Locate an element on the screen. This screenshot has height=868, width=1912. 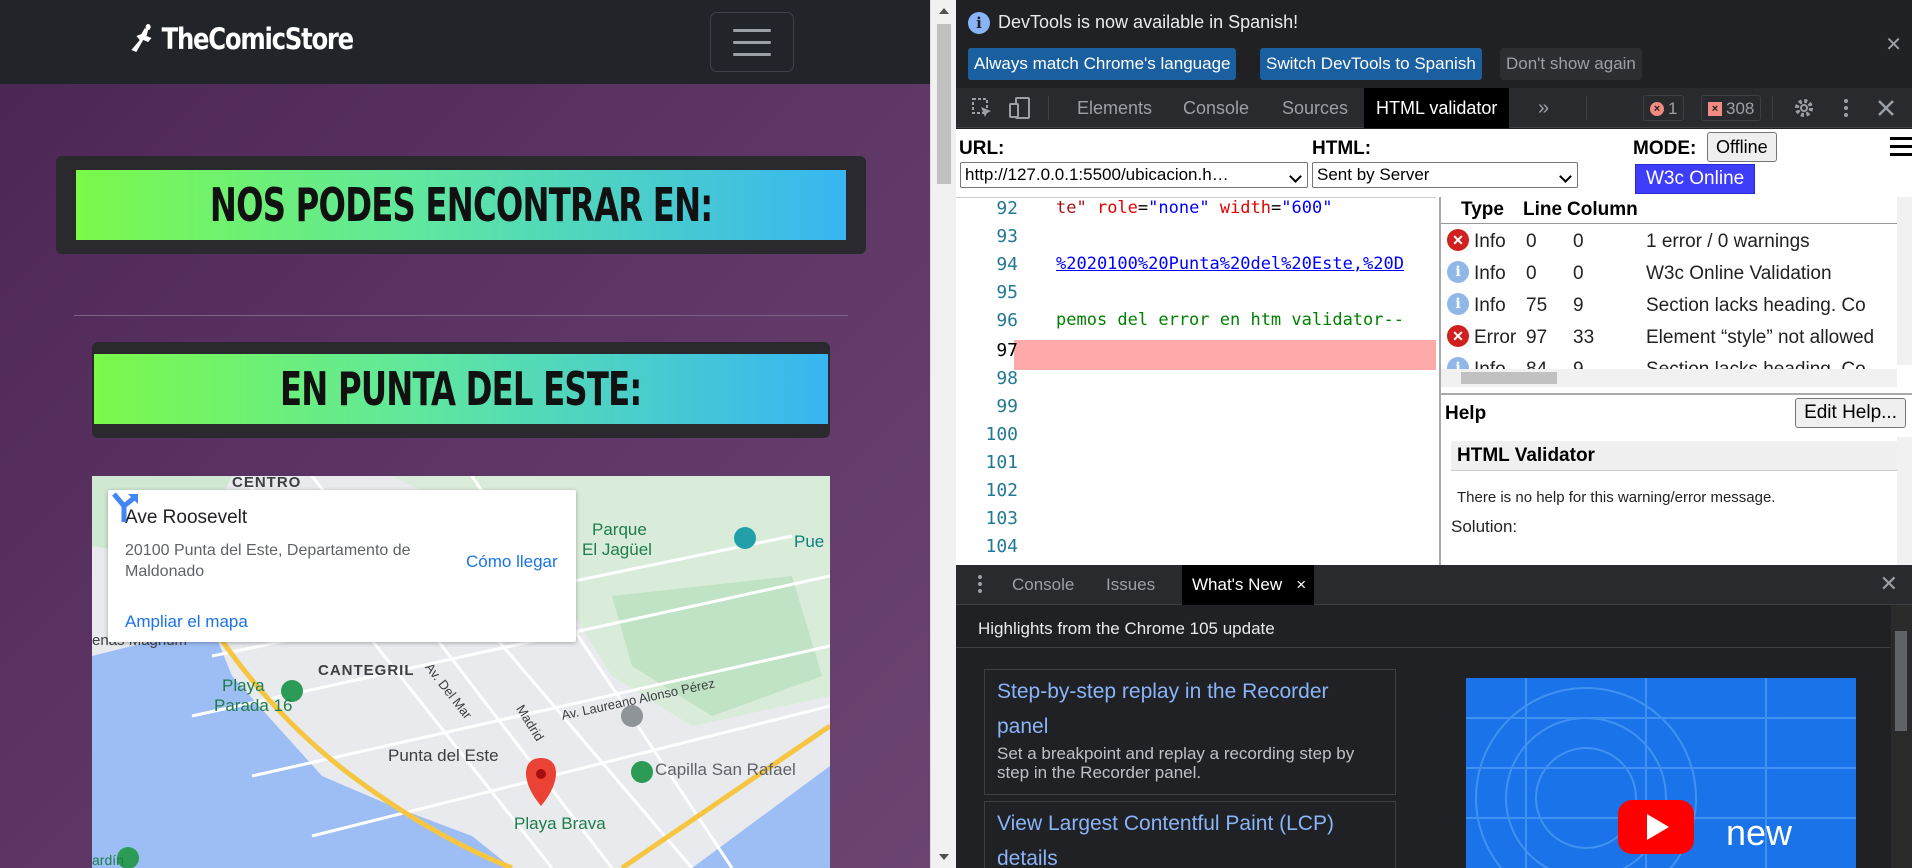
more-tabs-icon: » is located at coordinates (1543, 108).